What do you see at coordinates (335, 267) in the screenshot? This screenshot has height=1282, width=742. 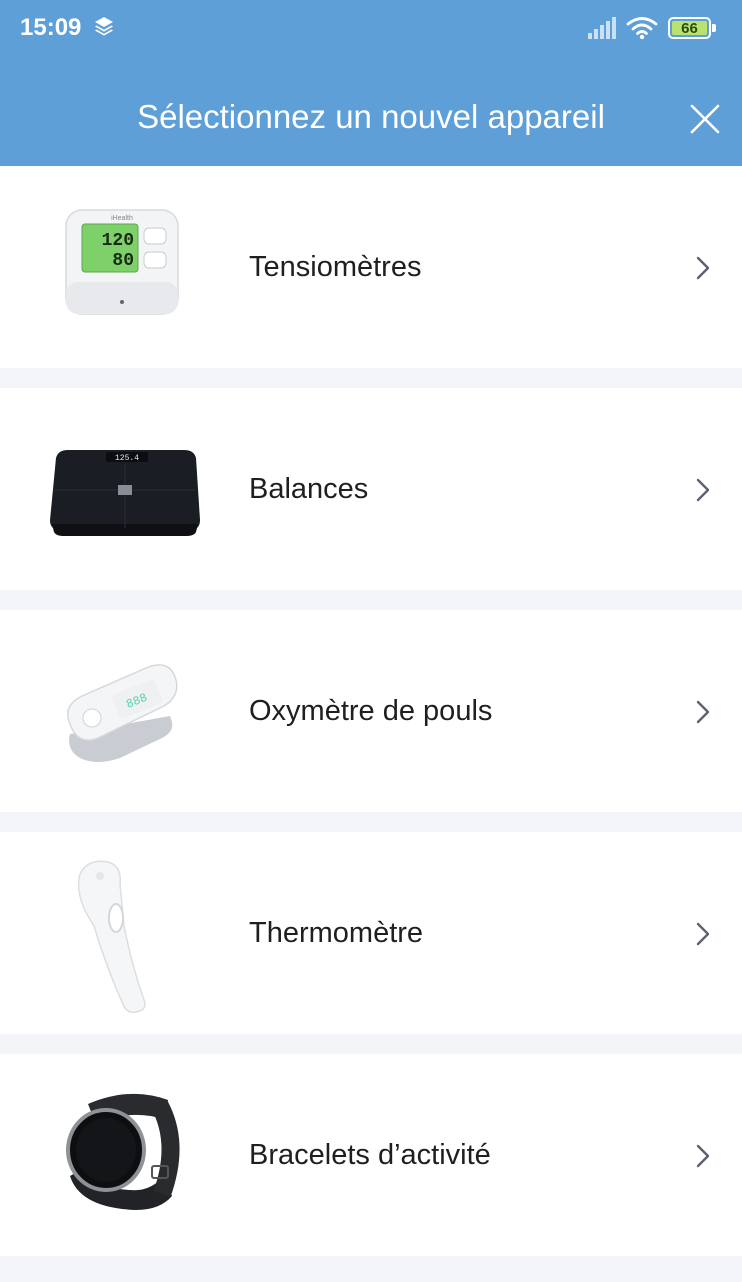 I see `device-label: Tensiomètres` at bounding box center [335, 267].